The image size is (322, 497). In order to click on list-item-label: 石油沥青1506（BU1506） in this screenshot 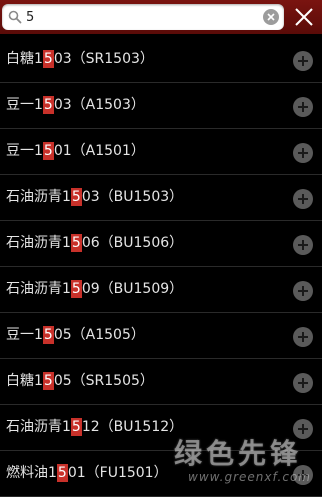, I will do `click(94, 243)`.